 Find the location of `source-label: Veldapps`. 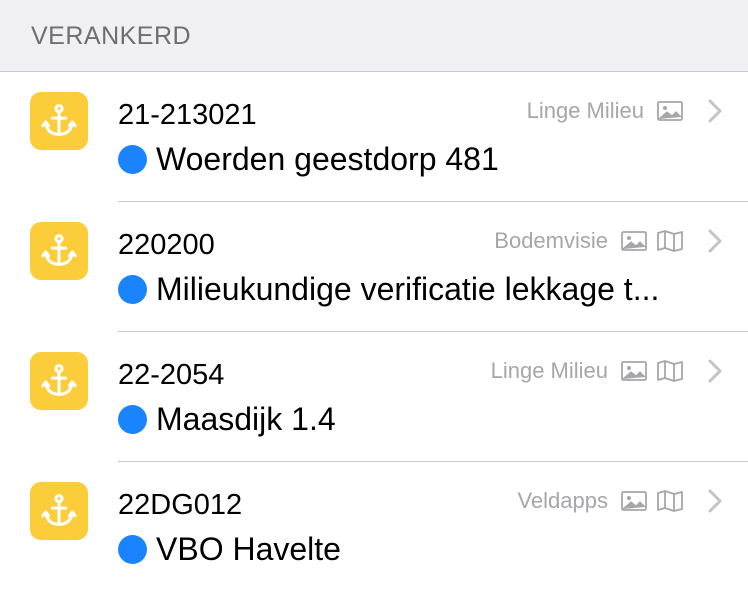

source-label: Veldapps is located at coordinates (562, 500).